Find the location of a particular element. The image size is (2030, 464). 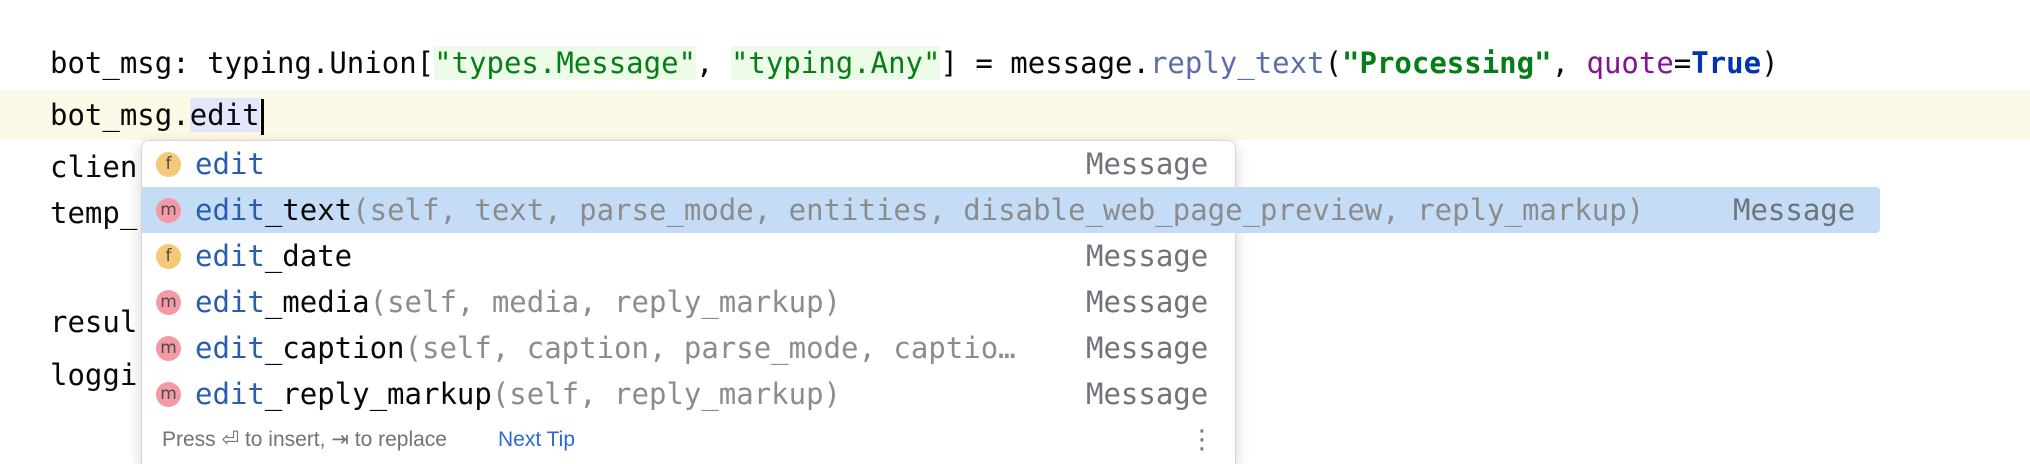

completion-item-name: edit_media(self, media, reply_markup) is located at coordinates (518, 302).